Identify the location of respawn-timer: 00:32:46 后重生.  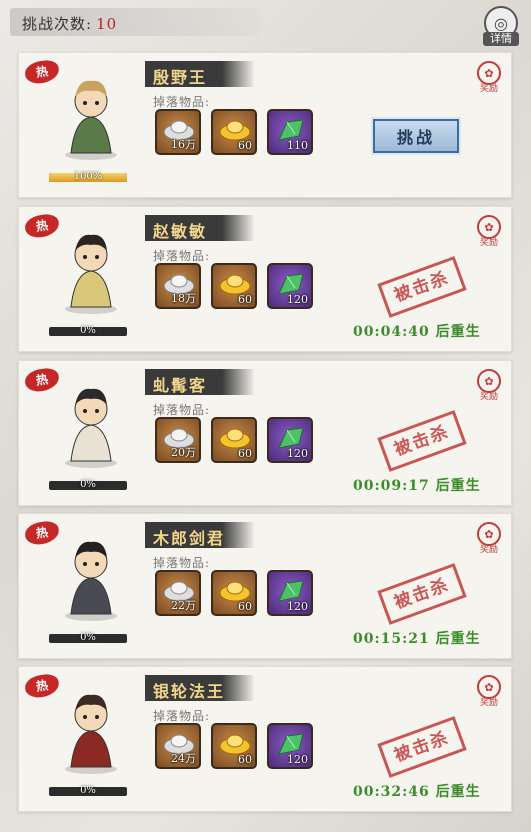
(417, 792).